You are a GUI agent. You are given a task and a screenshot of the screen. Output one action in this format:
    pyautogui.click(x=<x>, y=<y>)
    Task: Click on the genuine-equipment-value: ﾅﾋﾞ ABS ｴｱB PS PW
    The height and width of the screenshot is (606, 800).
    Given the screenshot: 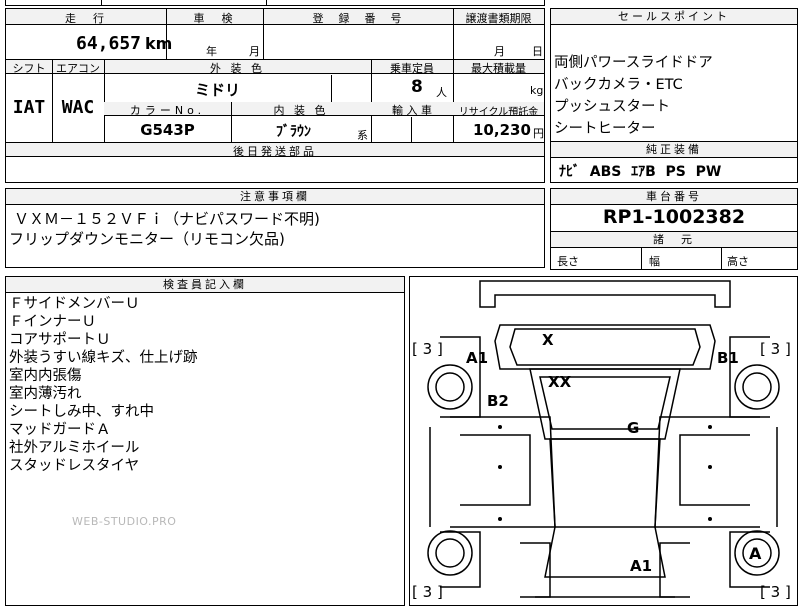 What is the action you would take?
    pyautogui.click(x=640, y=172)
    